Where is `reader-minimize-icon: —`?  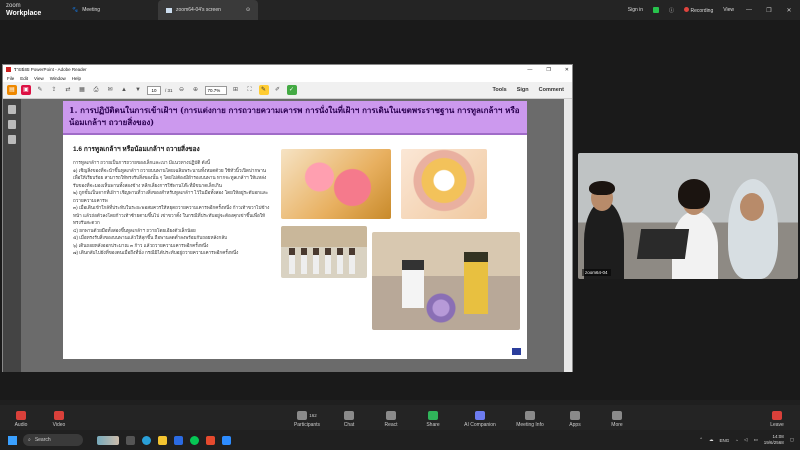 reader-minimize-icon: — is located at coordinates (529, 70).